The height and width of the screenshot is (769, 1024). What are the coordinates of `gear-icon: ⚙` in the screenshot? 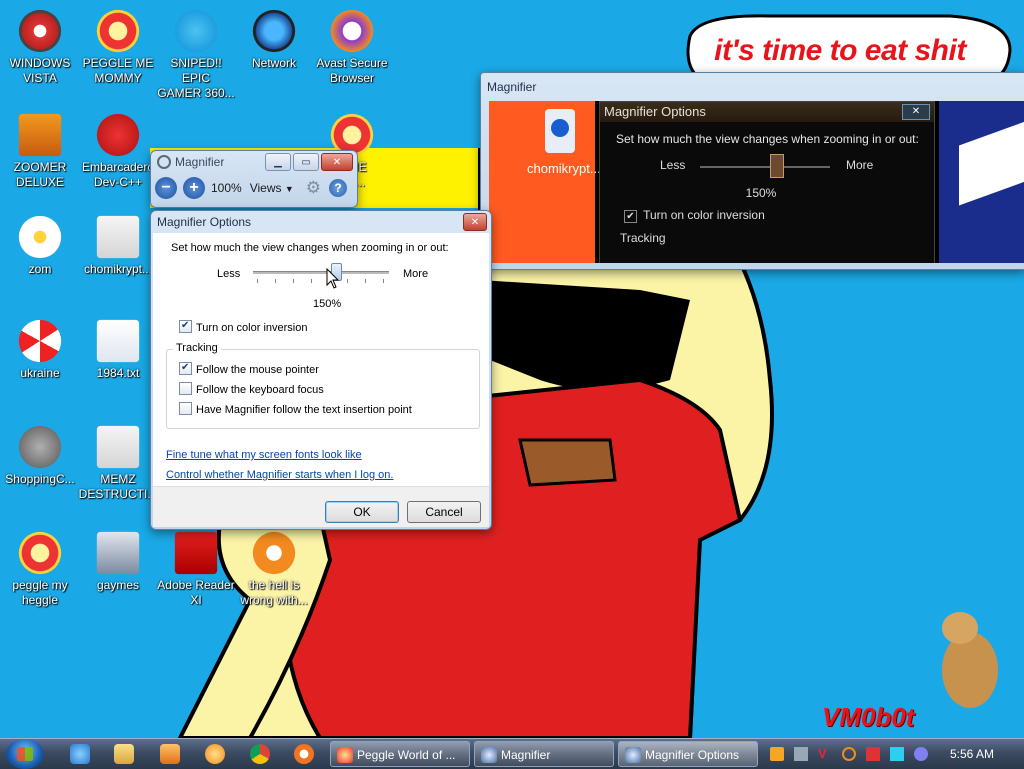 It's located at (313, 188).